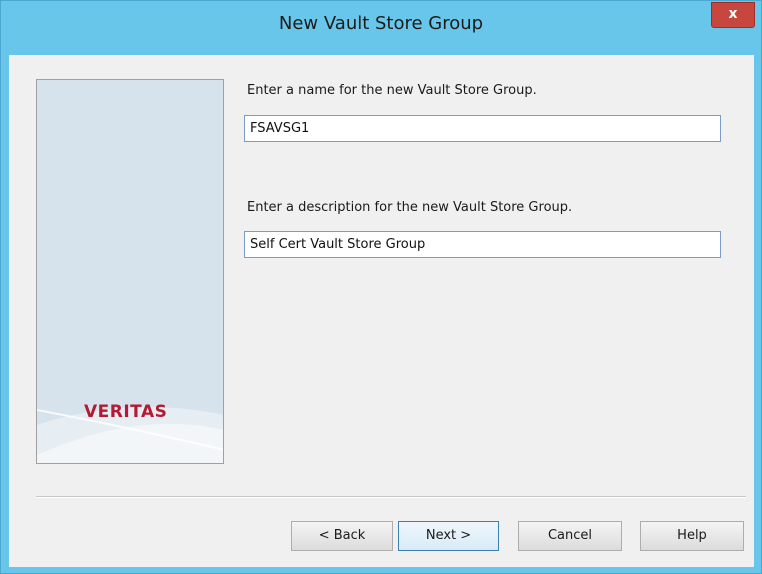 The image size is (762, 574). What do you see at coordinates (482, 244) in the screenshot?
I see `description-input` at bounding box center [482, 244].